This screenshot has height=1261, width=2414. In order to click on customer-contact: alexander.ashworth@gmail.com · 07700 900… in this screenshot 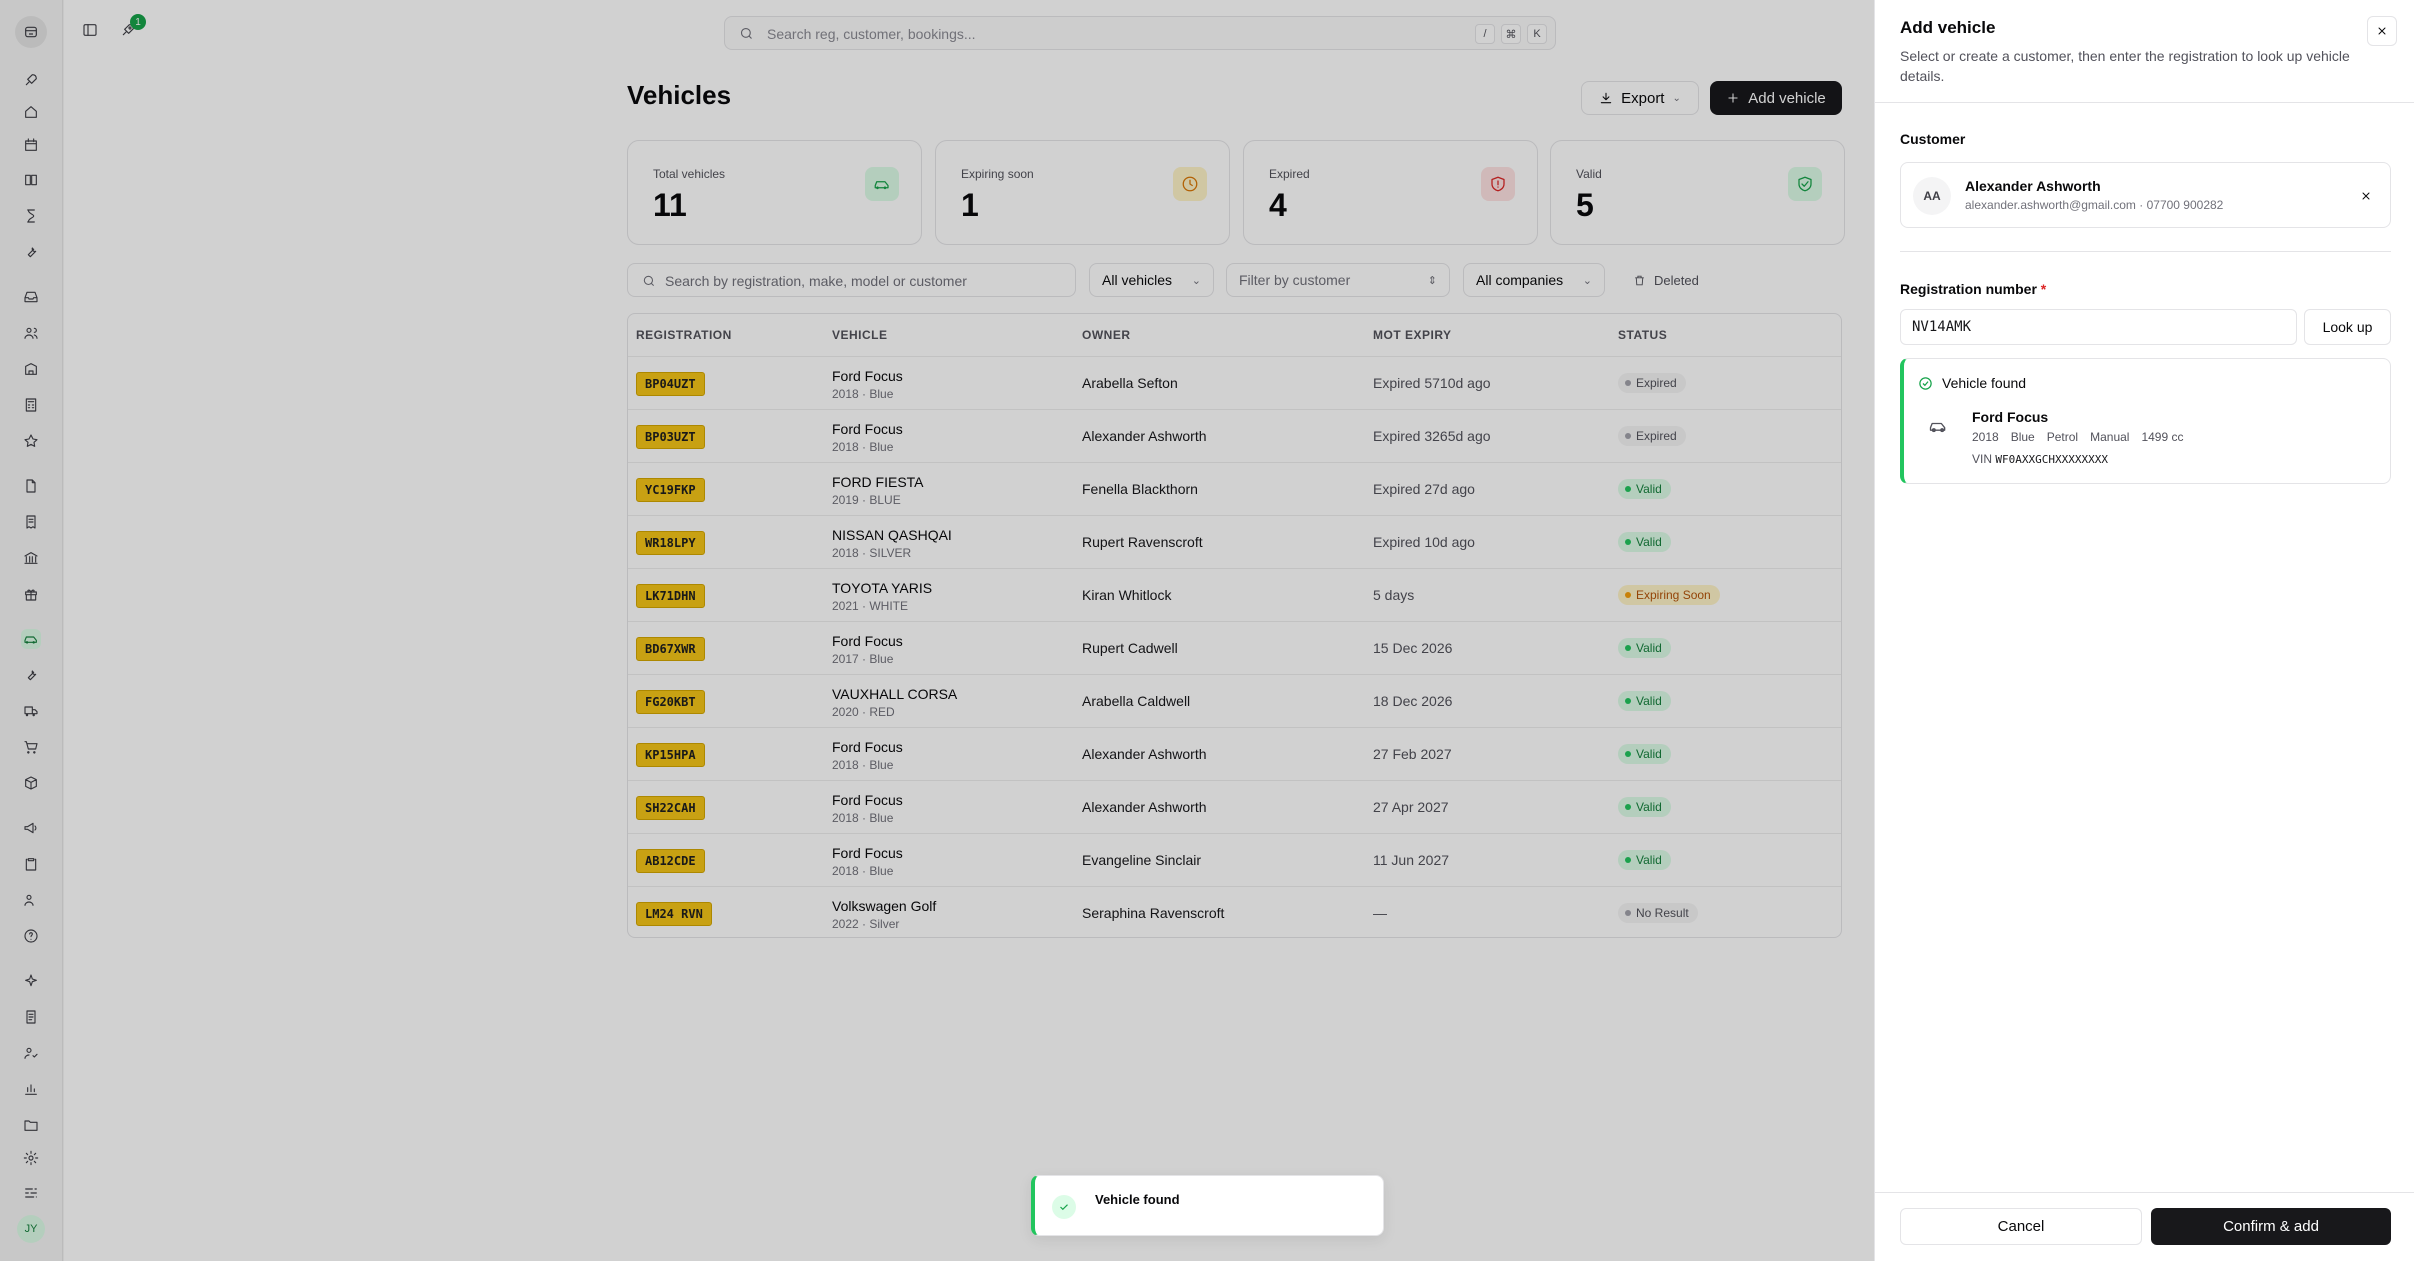, I will do `click(2094, 205)`.